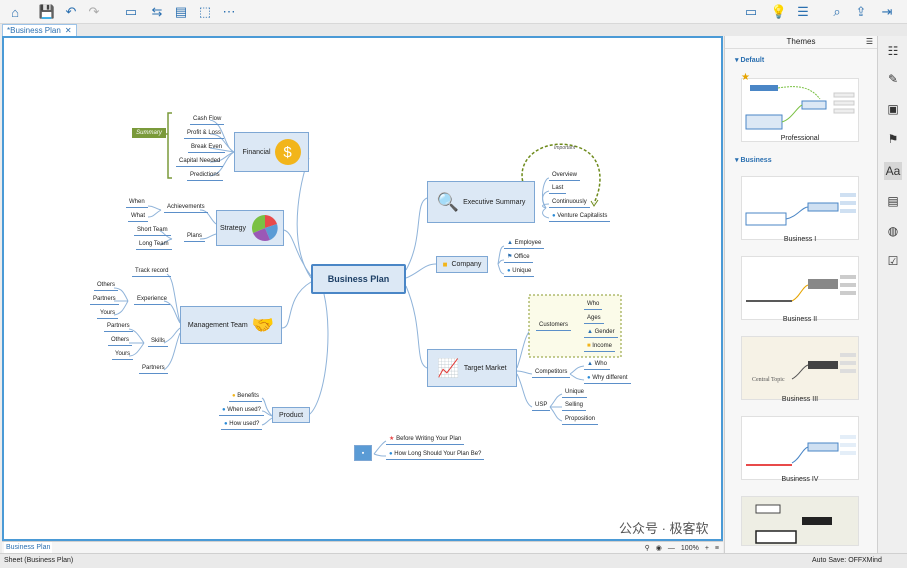  I want to click on outliner-icon: ☰, so click(803, 12).